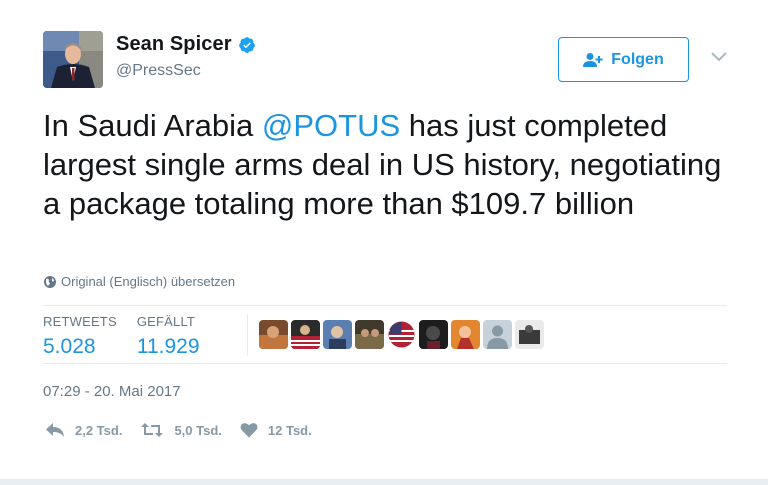 This screenshot has width=768, height=485. I want to click on stats-separator, so click(247, 335).